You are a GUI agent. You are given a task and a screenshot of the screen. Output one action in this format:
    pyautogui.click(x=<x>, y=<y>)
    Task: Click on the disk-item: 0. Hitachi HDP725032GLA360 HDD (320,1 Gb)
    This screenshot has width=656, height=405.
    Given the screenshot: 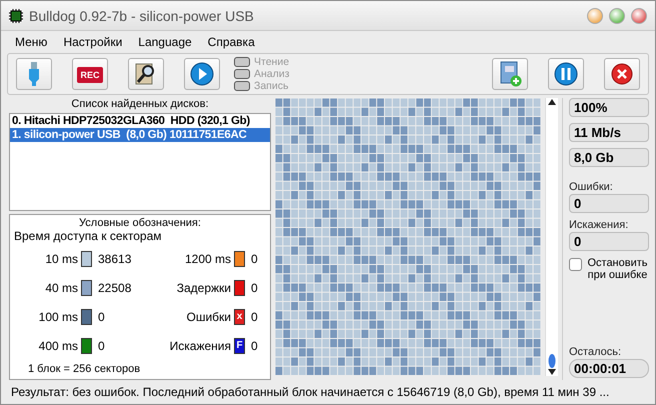 What is the action you would take?
    pyautogui.click(x=140, y=121)
    